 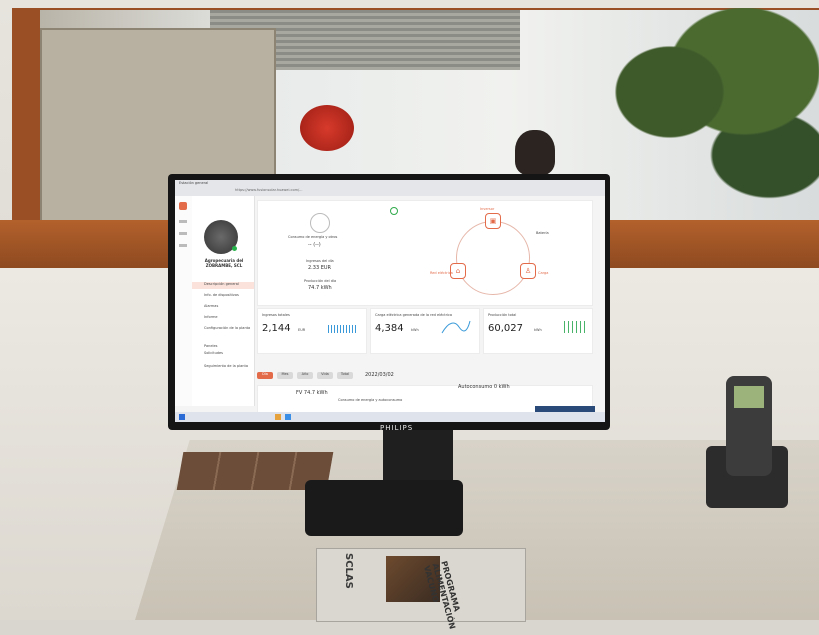 I want to click on menu-item-tracking: Seguimiento de la planta, so click(x=223, y=367).